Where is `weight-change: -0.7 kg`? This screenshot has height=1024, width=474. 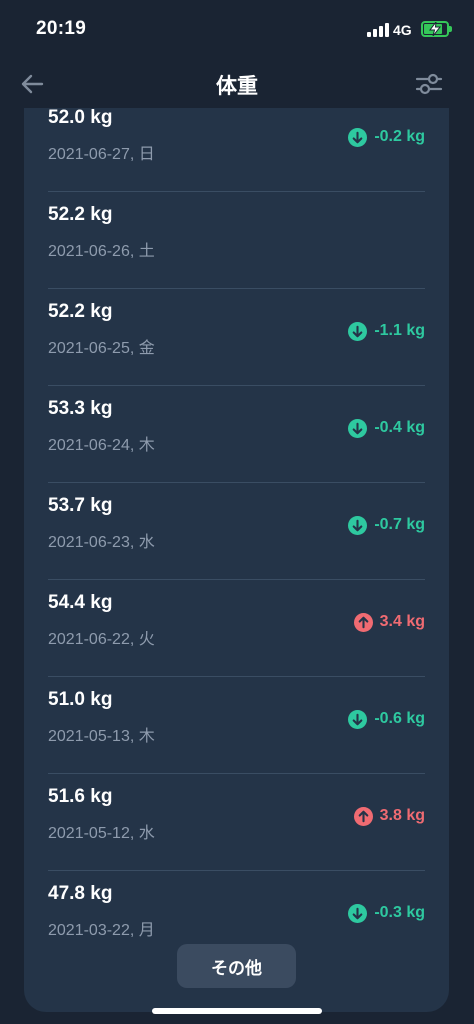 weight-change: -0.7 kg is located at coordinates (386, 525).